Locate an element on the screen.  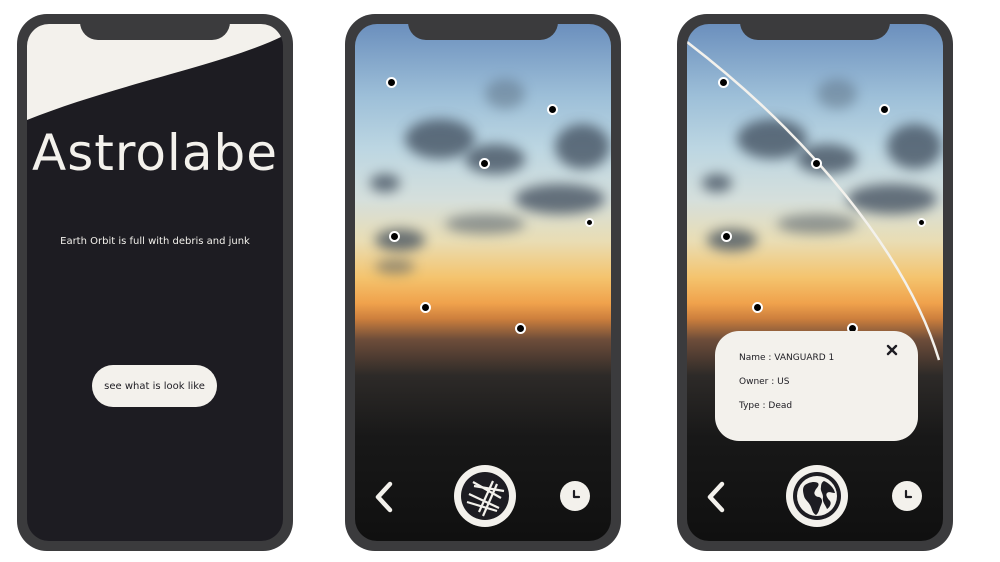
tagline: Earth Orbit is full with debris and junk is located at coordinates (155, 241).